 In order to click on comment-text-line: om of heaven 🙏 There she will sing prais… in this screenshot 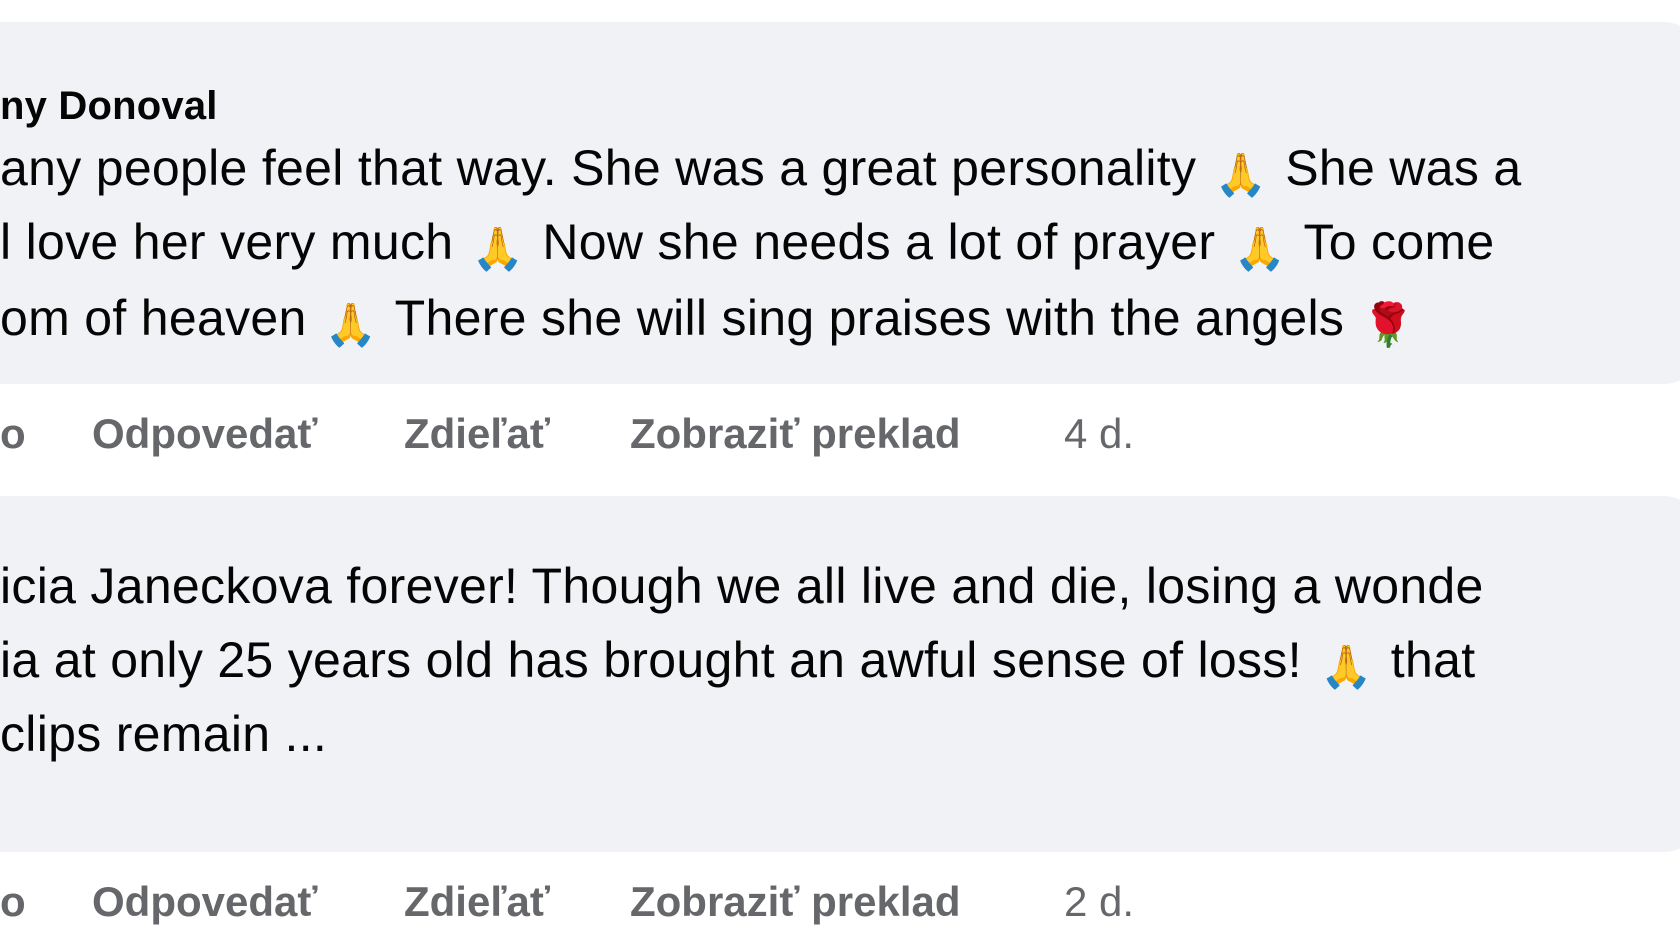, I will do `click(709, 319)`.